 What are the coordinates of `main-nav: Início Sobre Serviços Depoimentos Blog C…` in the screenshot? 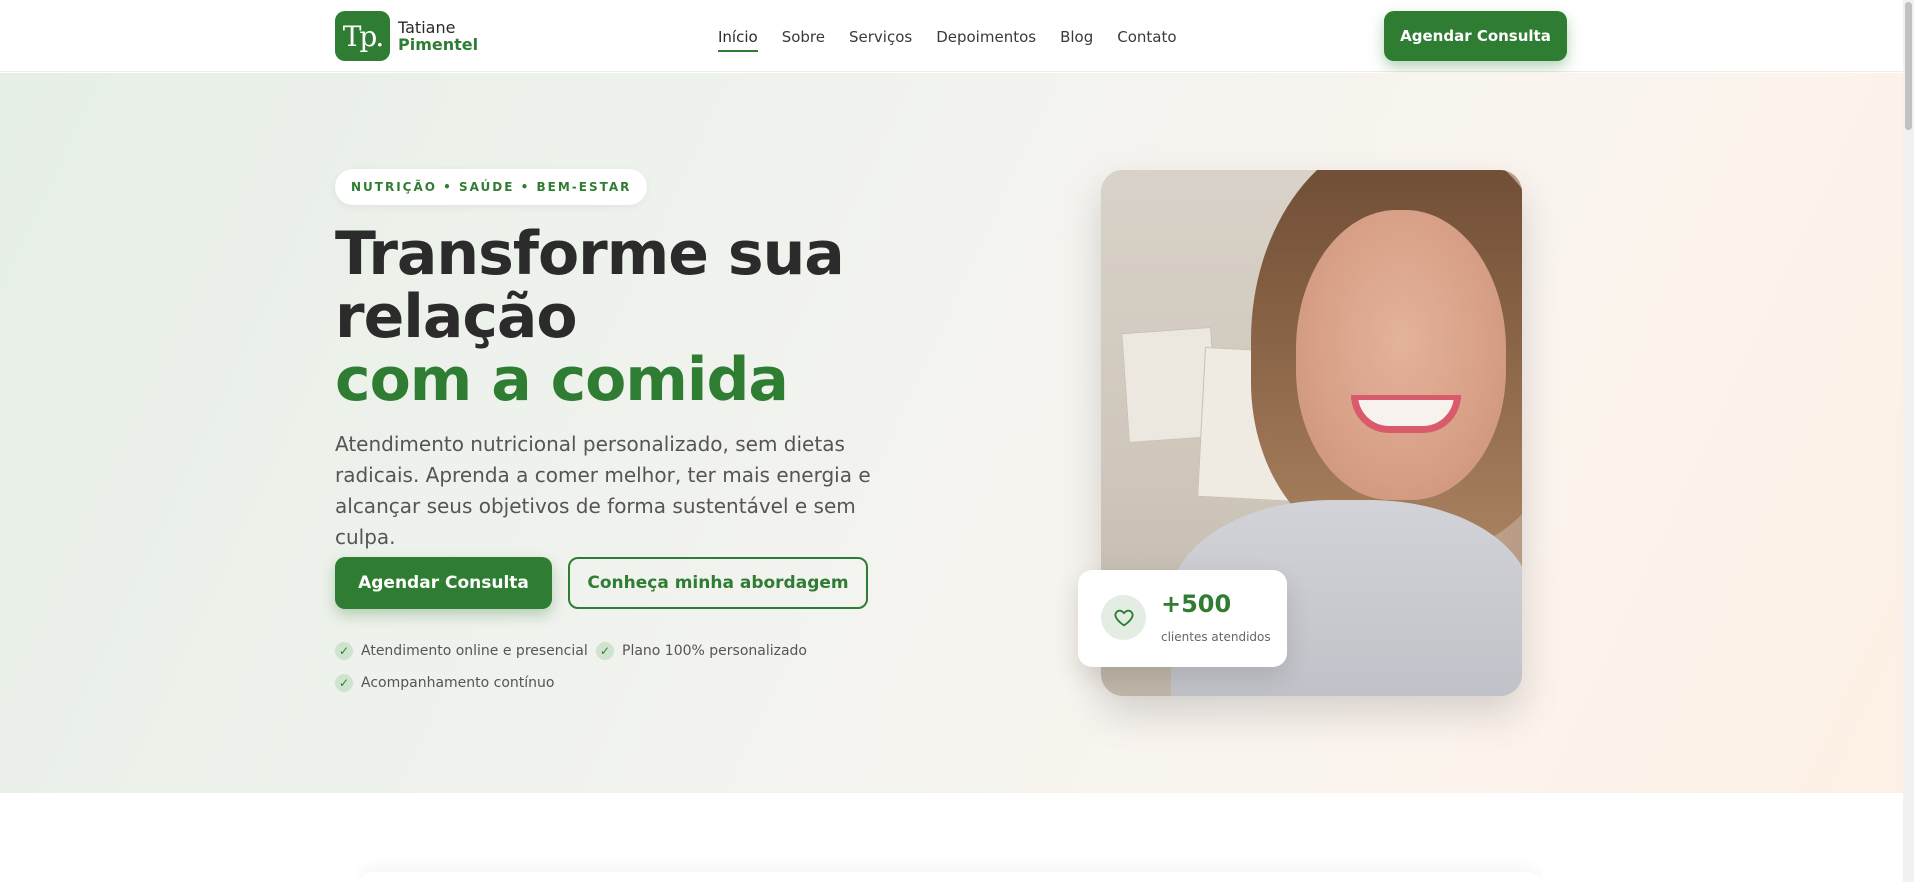 It's located at (947, 40).